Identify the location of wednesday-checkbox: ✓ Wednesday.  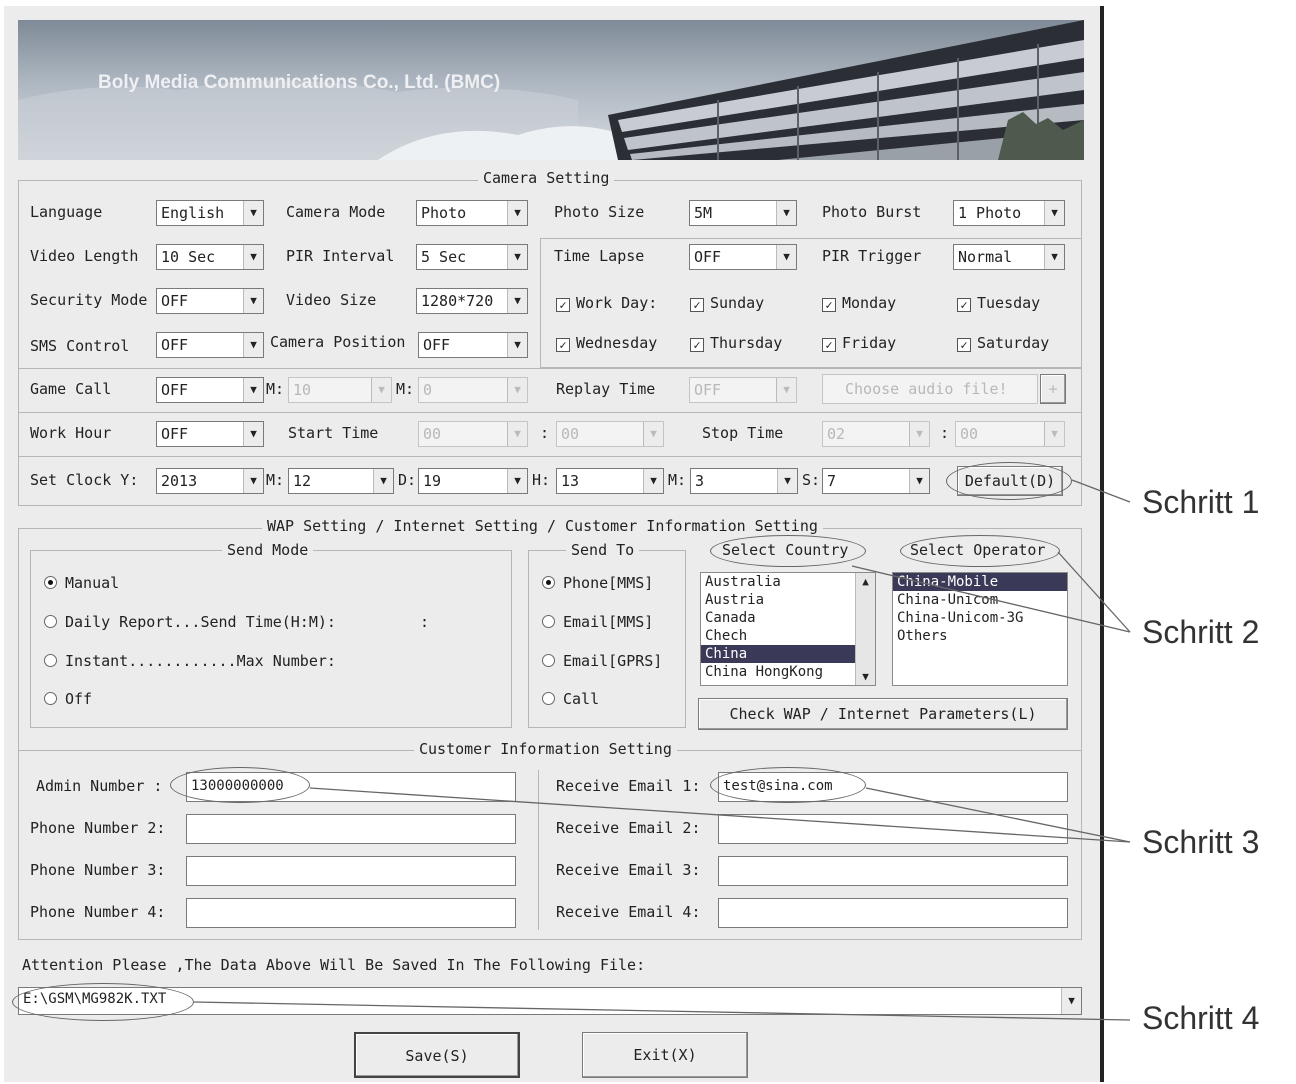
(606, 343).